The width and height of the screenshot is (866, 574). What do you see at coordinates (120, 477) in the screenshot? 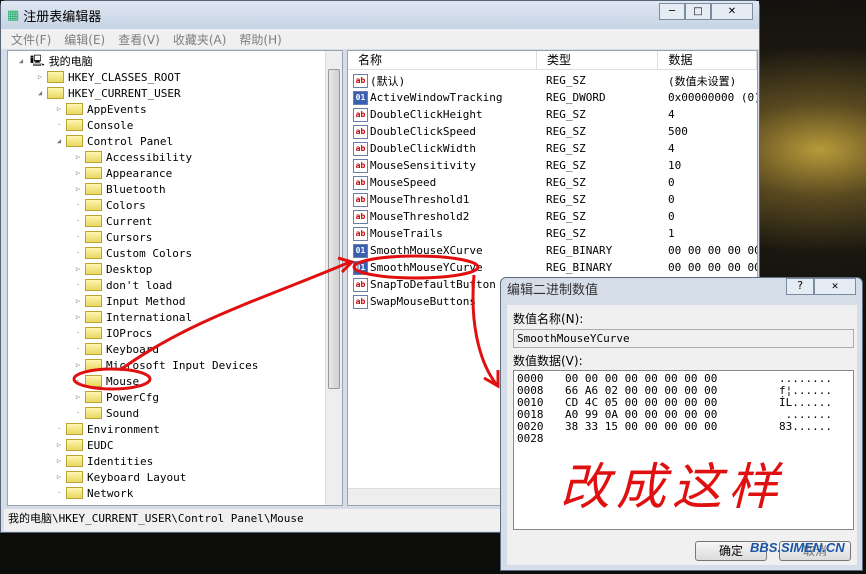
I see `tree-item: ▷ Keyboard Layout` at bounding box center [120, 477].